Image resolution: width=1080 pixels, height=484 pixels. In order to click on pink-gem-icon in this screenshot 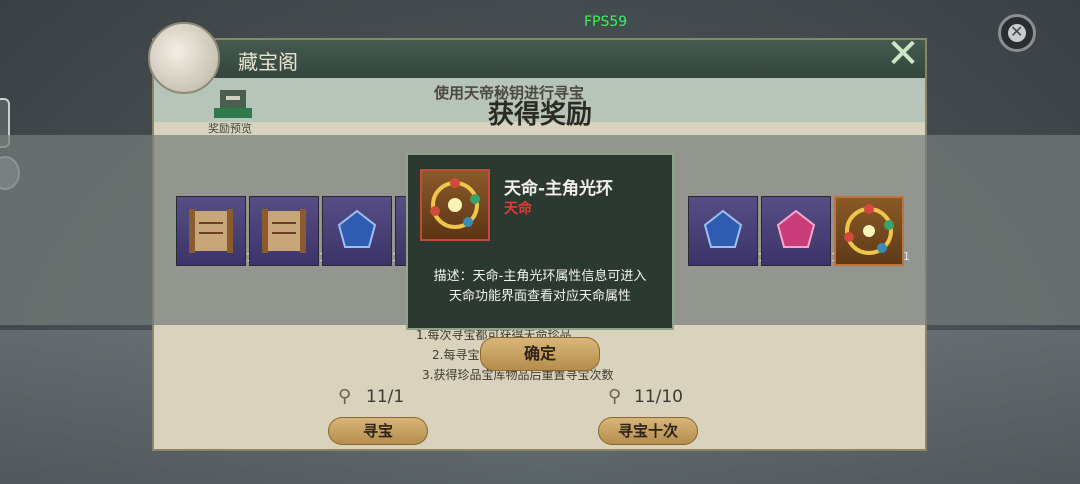, I will do `click(796, 228)`.